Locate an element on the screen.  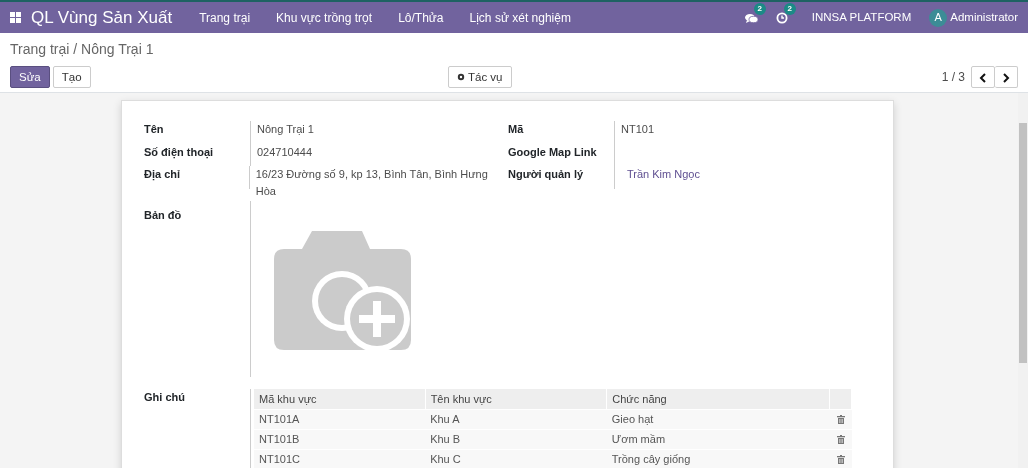
field-value: Nông Trại 1 is located at coordinates (285, 129).